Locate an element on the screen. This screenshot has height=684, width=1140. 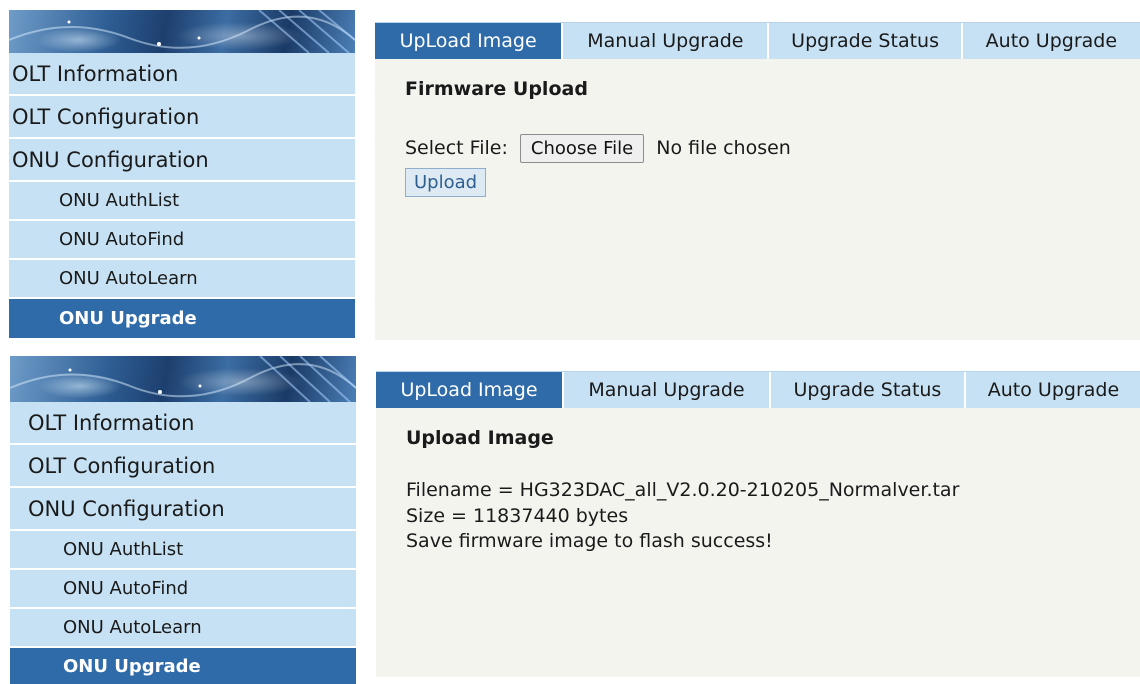
file-status-text: No file chosen is located at coordinates (723, 148).